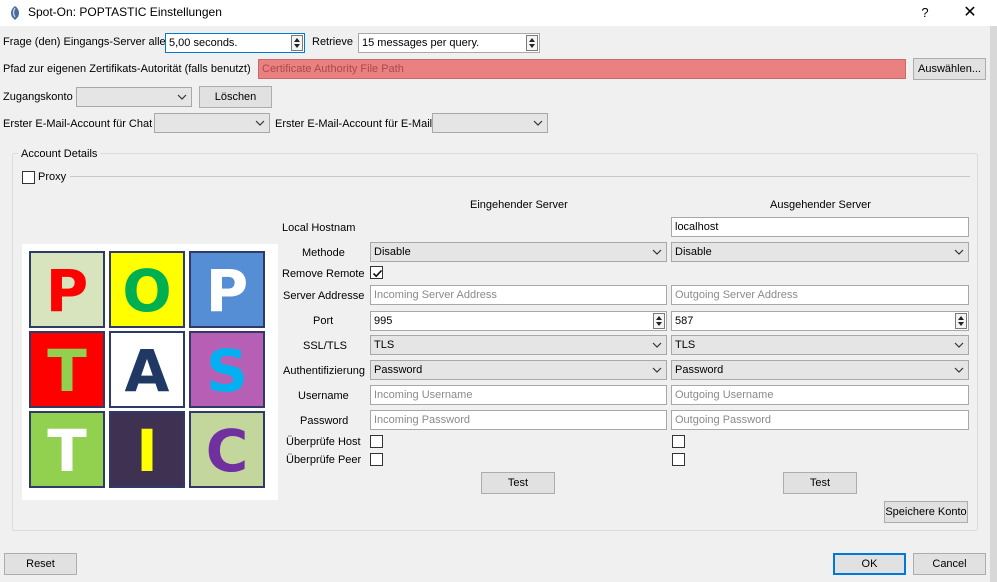 The width and height of the screenshot is (997, 582). I want to click on ssl-tls-label: SSL/TLS, so click(325, 346).